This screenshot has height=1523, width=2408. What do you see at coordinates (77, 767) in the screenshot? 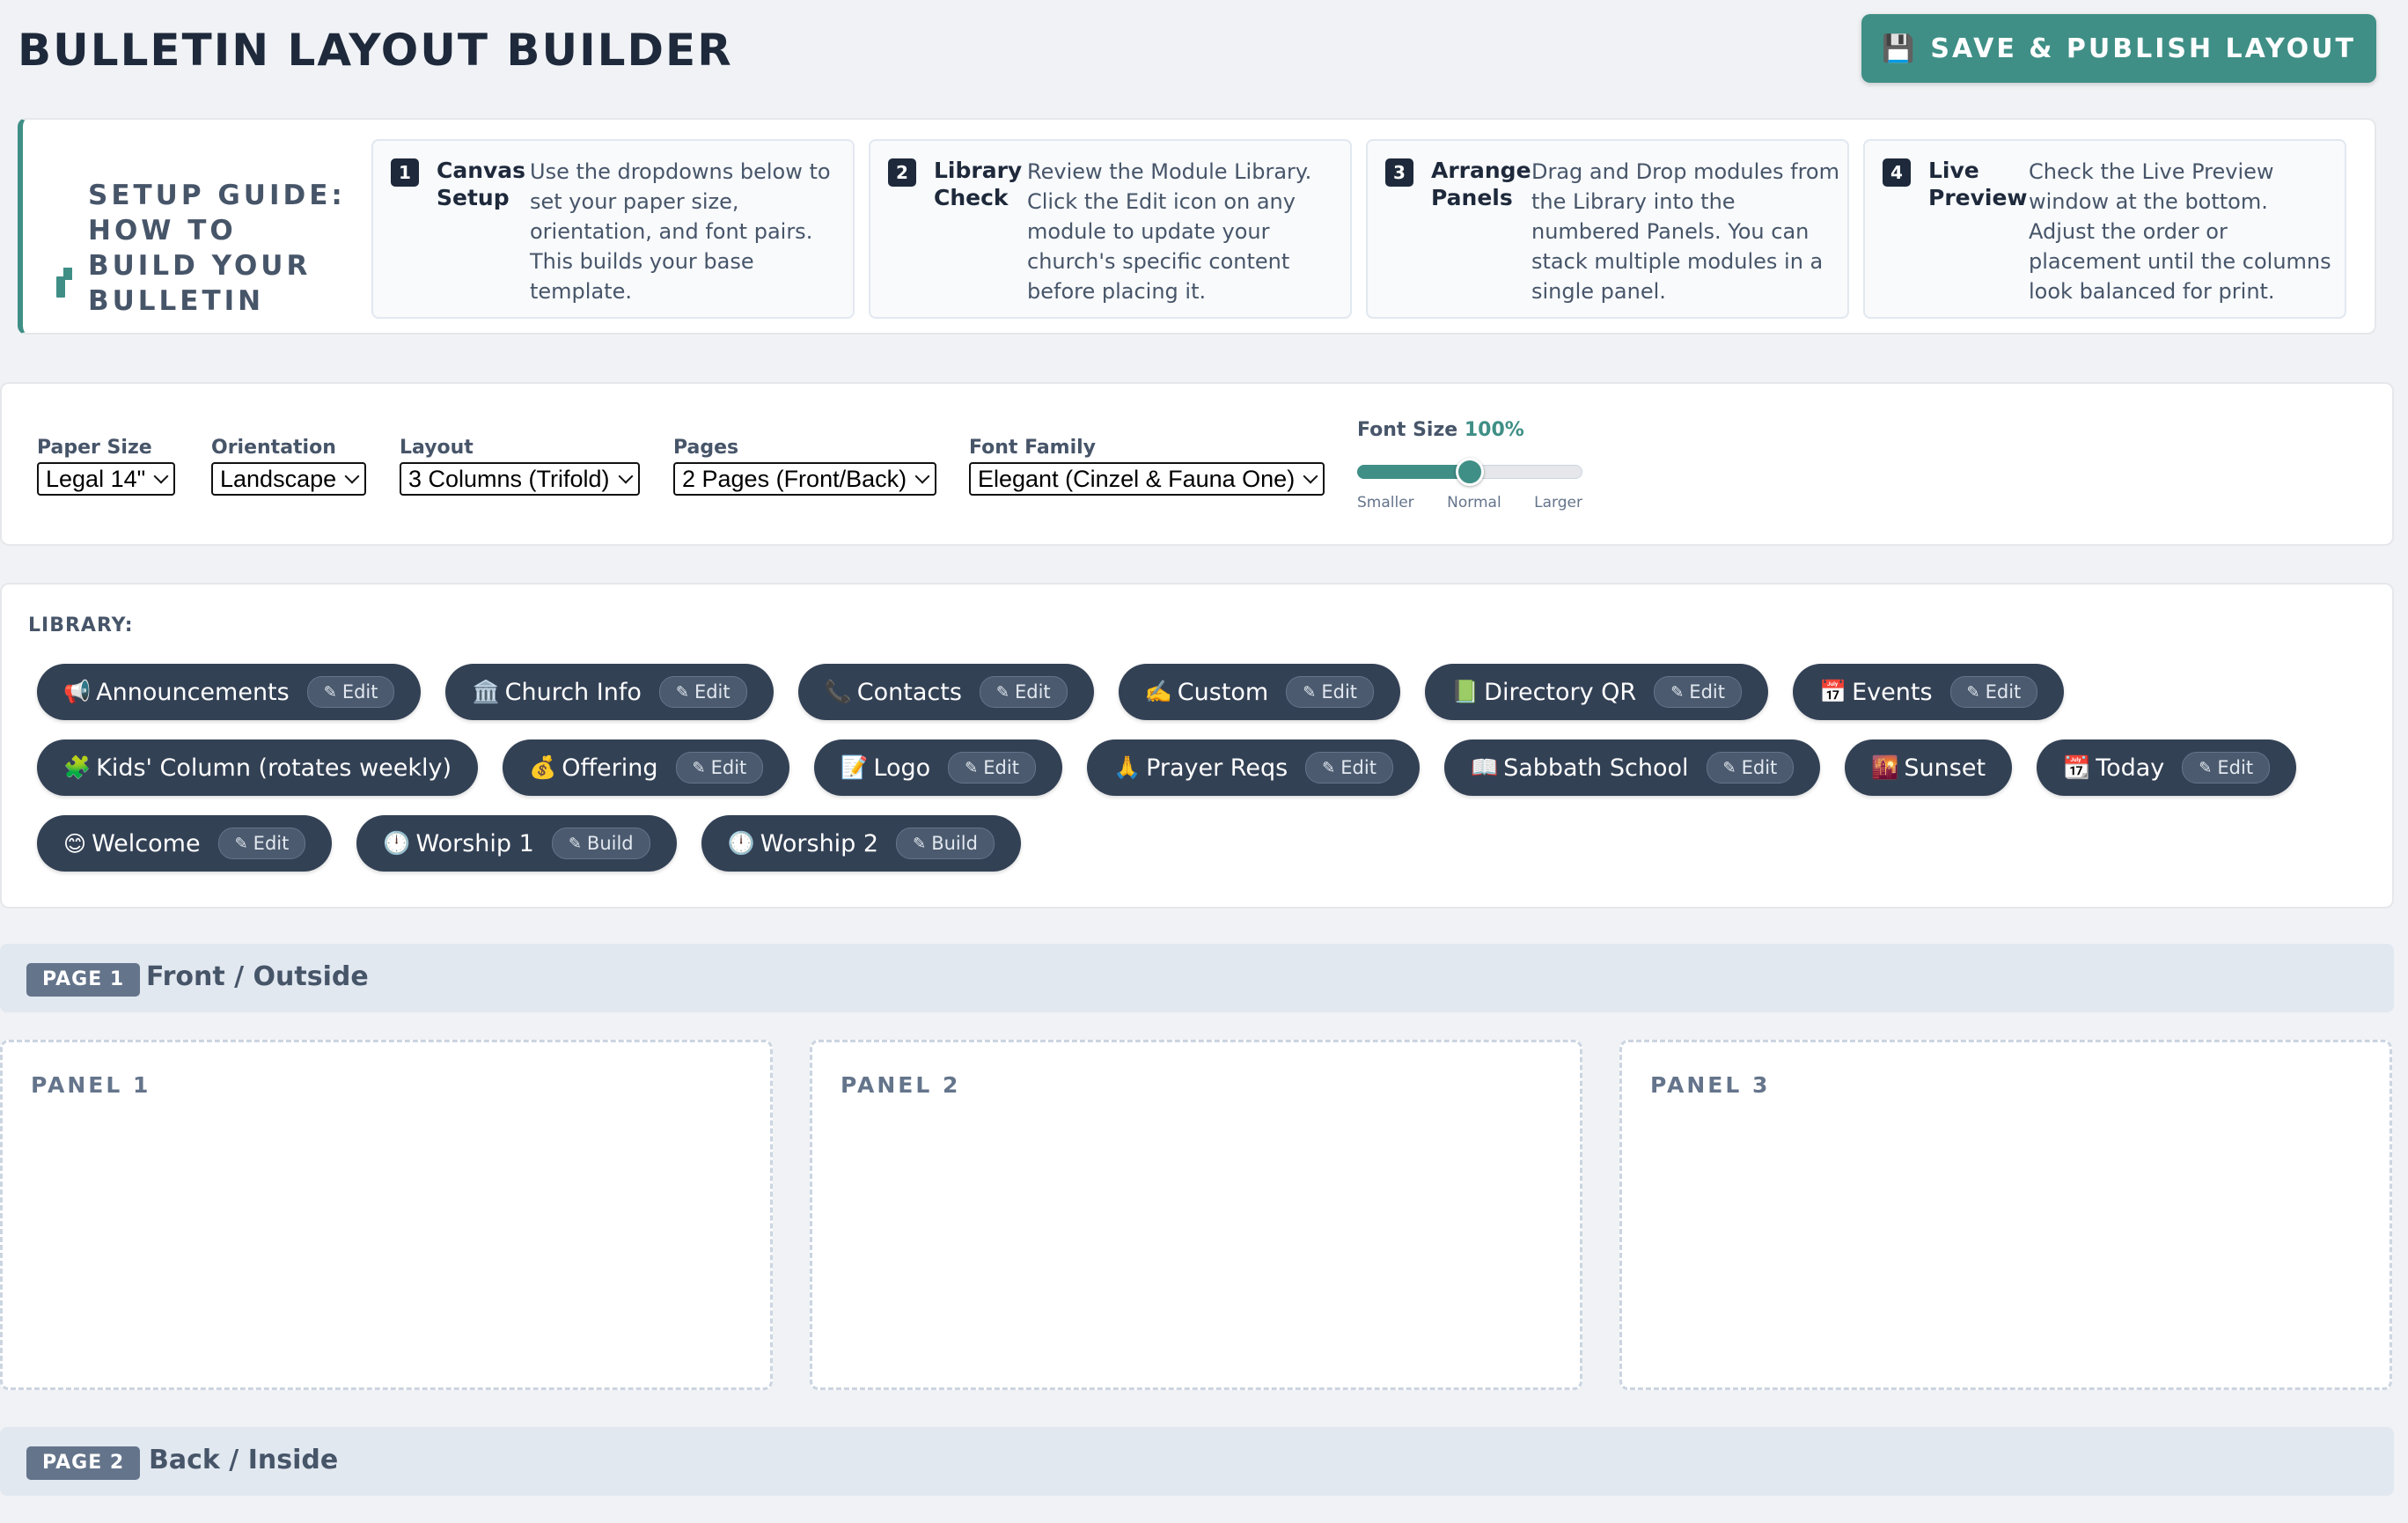
I see `module-icon: 🧩` at bounding box center [77, 767].